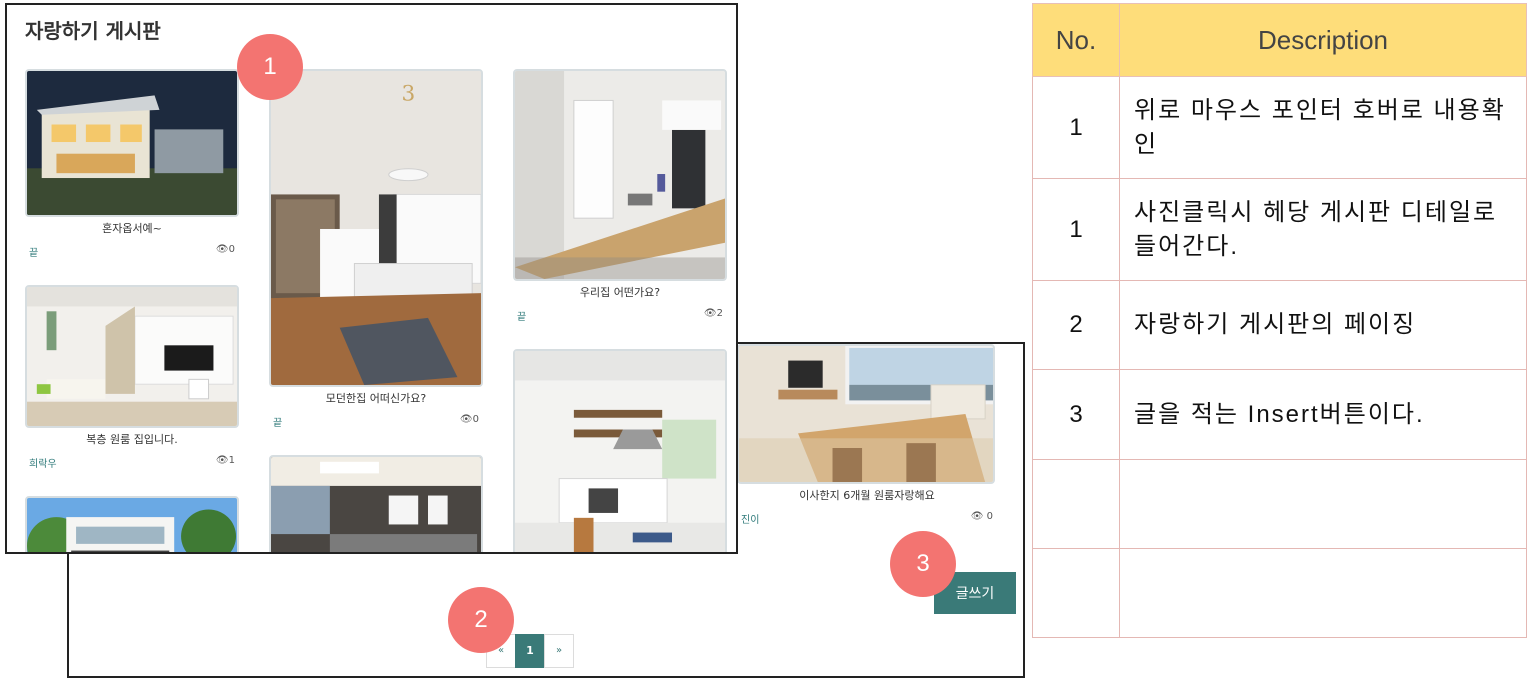 This screenshot has width=1530, height=685. What do you see at coordinates (1323, 325) in the screenshot?
I see `row-description: 자랑하기 게시판의 페이징` at bounding box center [1323, 325].